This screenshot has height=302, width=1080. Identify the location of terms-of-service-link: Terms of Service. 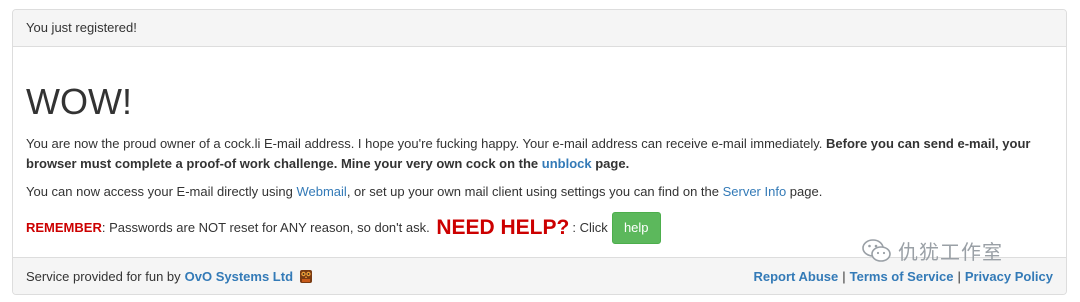
(902, 276).